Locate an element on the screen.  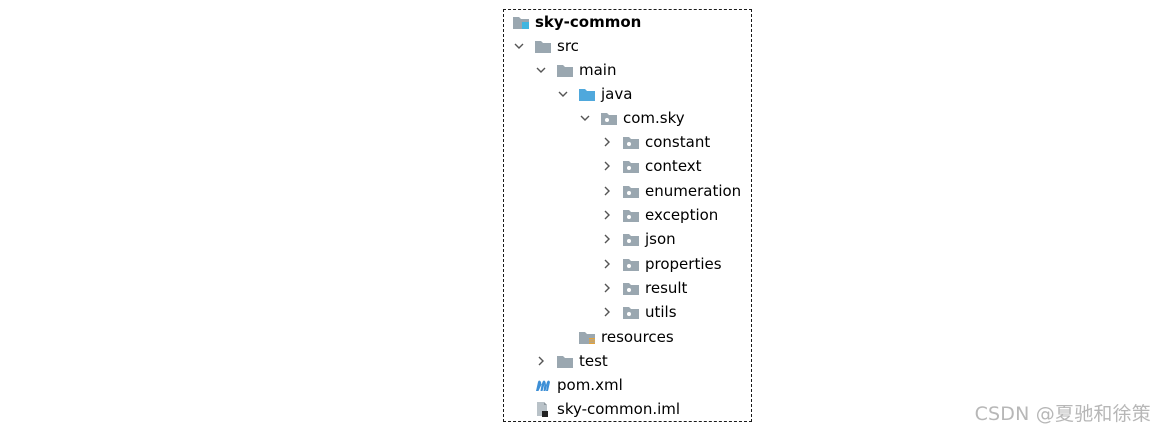
tree-node-package: enumeration is located at coordinates (681, 191).